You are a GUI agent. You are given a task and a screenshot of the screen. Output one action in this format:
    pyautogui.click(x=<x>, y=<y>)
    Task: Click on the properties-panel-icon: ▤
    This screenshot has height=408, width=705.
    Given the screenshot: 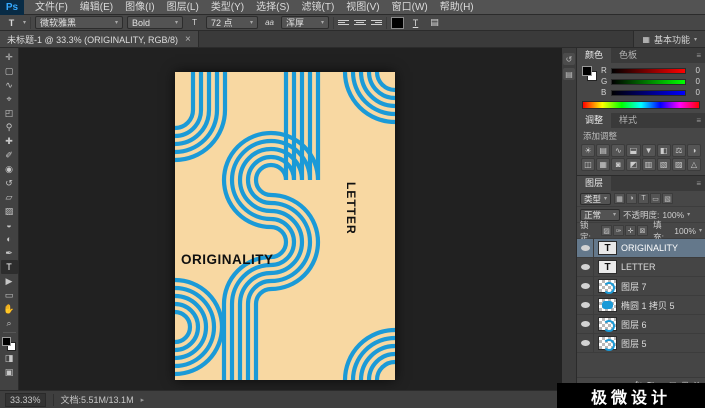 What is the action you would take?
    pyautogui.click(x=569, y=74)
    